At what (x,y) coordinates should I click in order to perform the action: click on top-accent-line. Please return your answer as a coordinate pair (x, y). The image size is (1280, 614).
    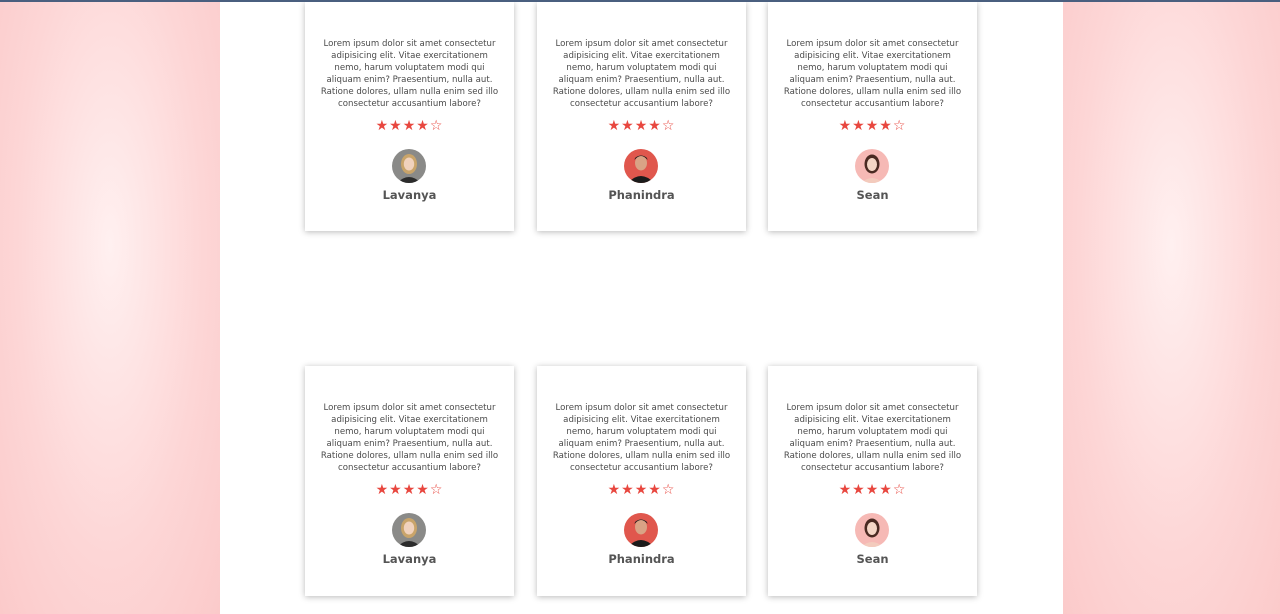
    Looking at the image, I should click on (640, 1).